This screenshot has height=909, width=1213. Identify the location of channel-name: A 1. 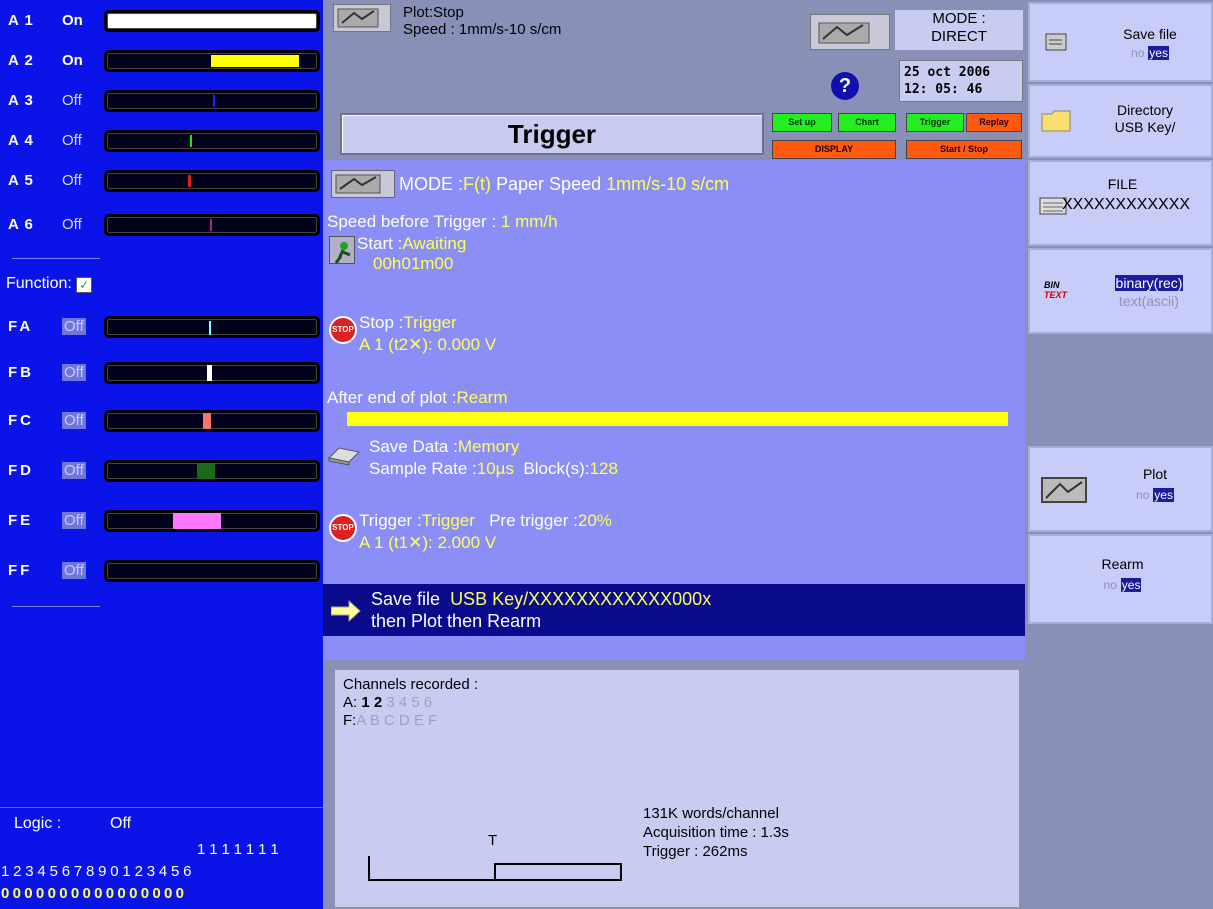
(21, 20).